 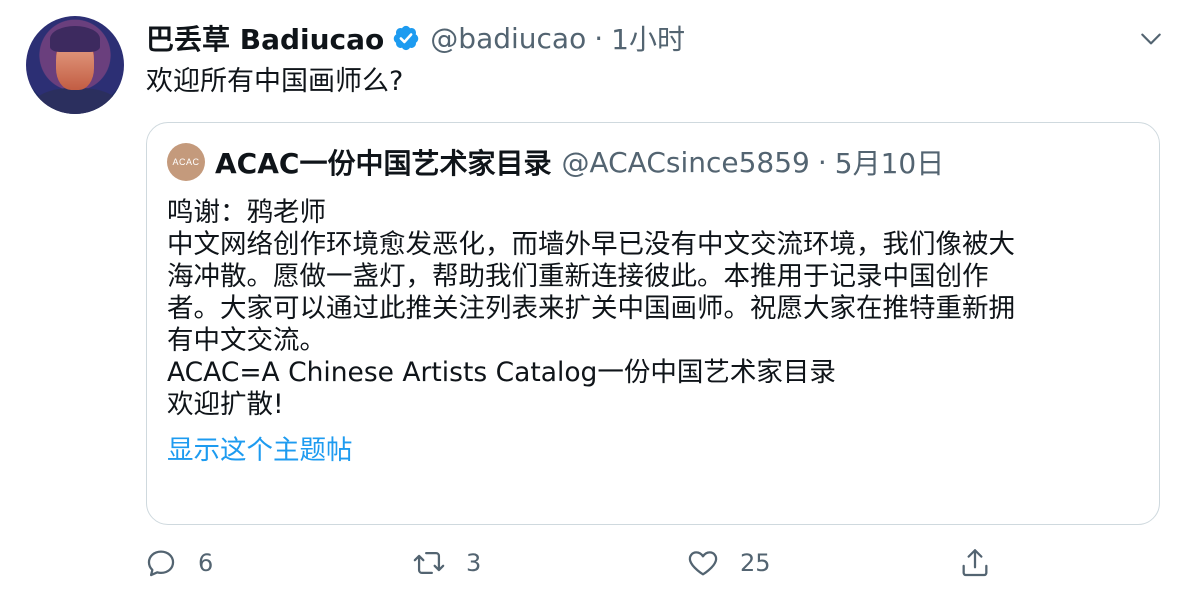 What do you see at coordinates (728, 563) in the screenshot?
I see `like-button: 25` at bounding box center [728, 563].